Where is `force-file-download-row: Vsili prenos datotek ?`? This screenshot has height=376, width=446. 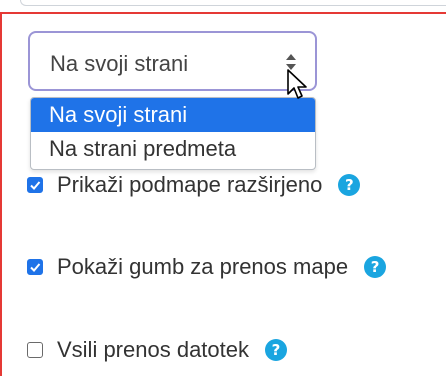
force-file-download-row: Vsili prenos datotek ? is located at coordinates (157, 350).